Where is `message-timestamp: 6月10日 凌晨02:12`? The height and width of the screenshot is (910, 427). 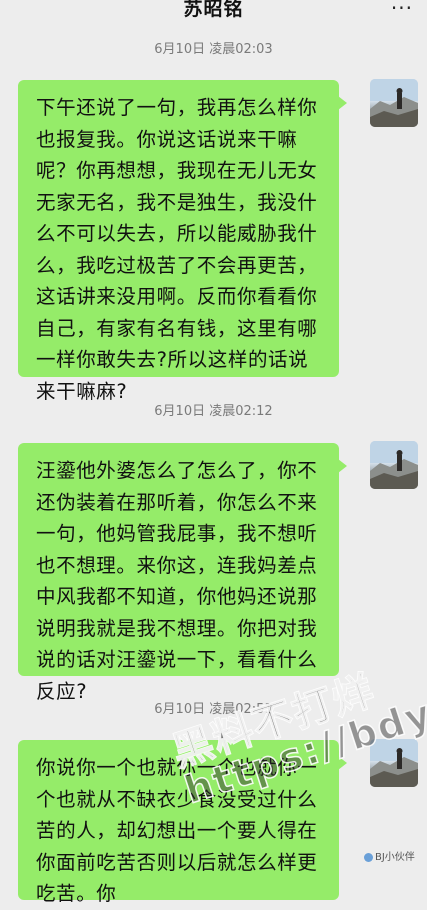
message-timestamp: 6月10日 凌晨02:12 is located at coordinates (213, 411).